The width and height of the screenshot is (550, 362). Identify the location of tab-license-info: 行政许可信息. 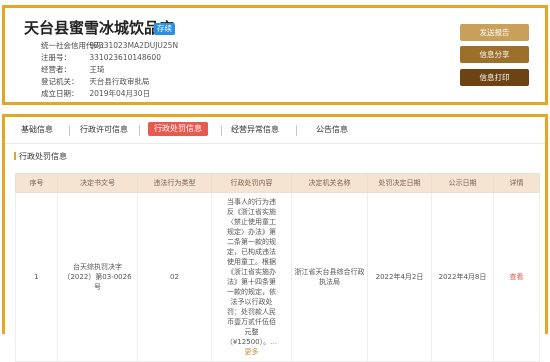
(104, 130).